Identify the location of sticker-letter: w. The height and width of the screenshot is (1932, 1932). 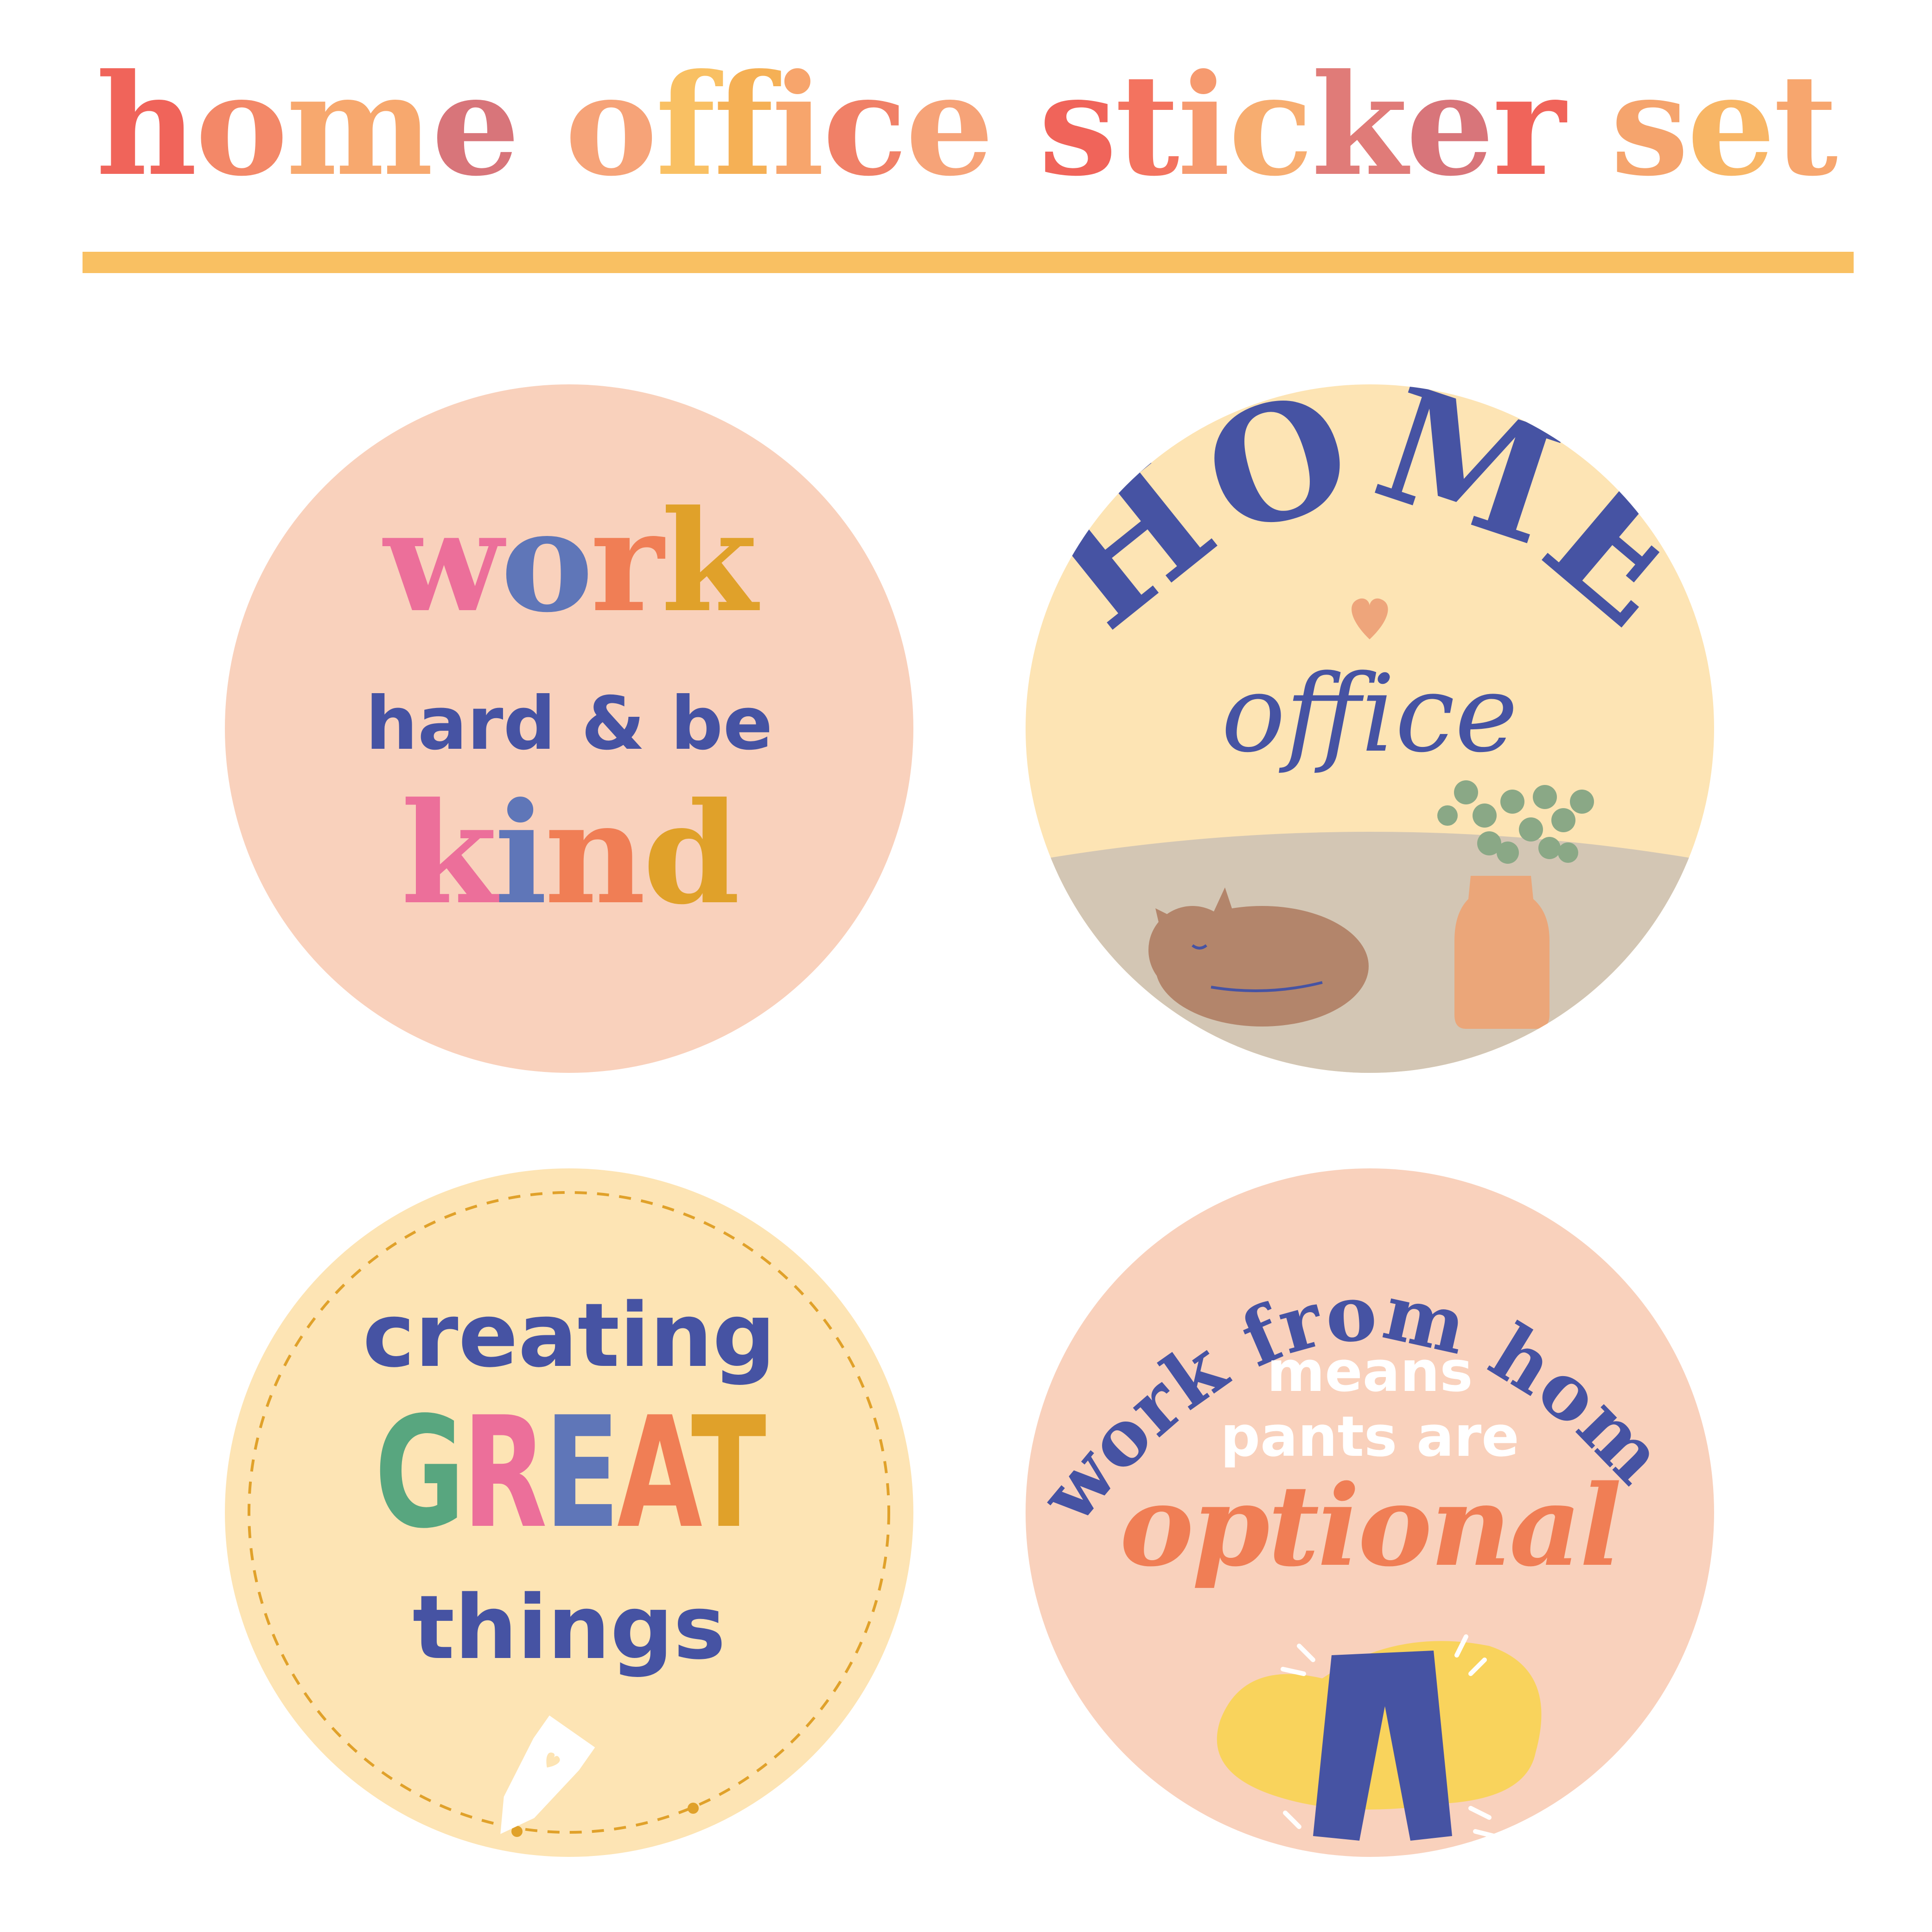
(443, 561).